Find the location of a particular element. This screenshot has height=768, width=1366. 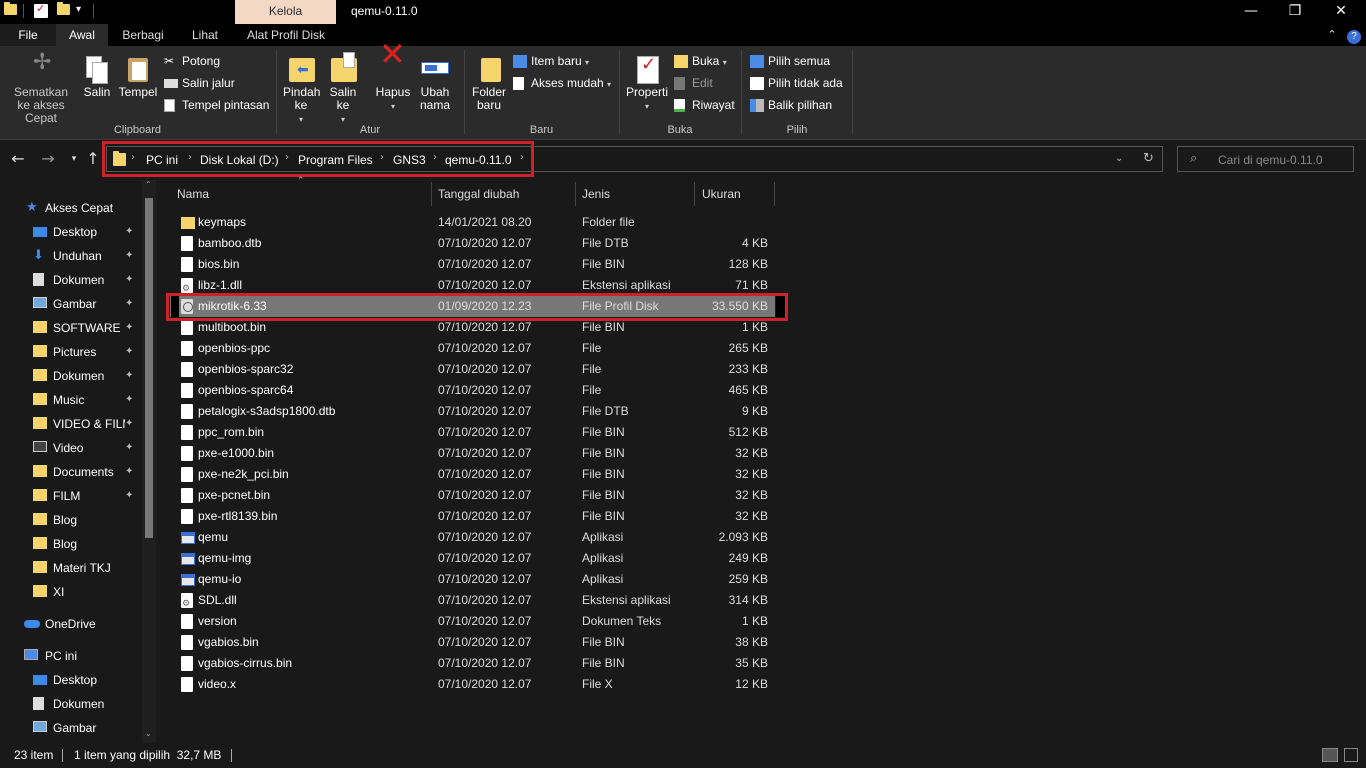

column-header-type: Jenis is located at coordinates (637, 194).